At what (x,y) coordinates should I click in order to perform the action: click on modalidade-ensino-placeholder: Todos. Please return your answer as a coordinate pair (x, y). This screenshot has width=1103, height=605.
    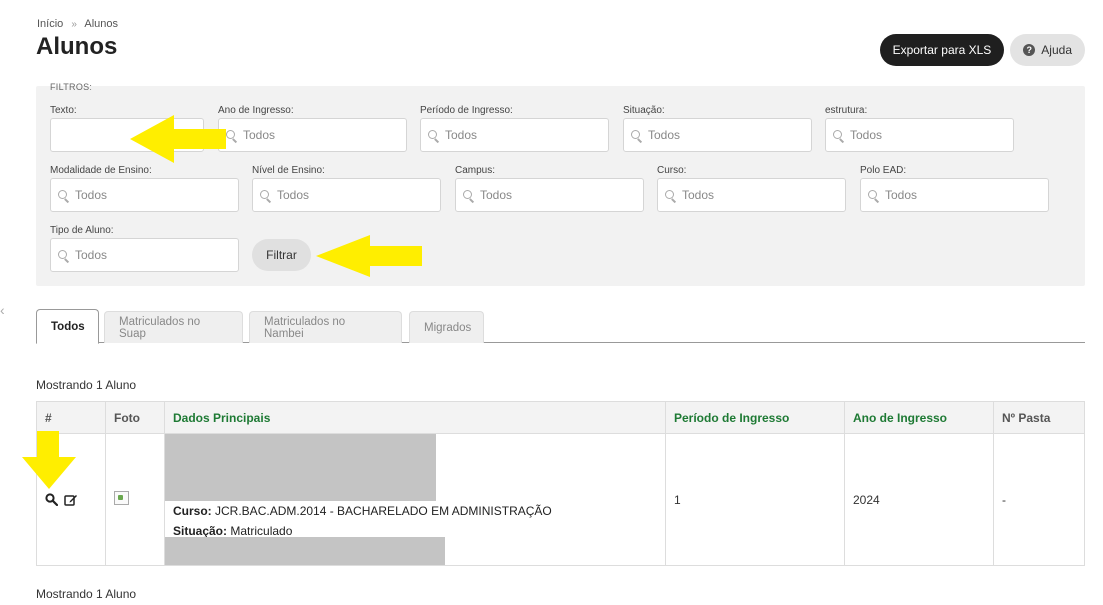
    Looking at the image, I should click on (91, 195).